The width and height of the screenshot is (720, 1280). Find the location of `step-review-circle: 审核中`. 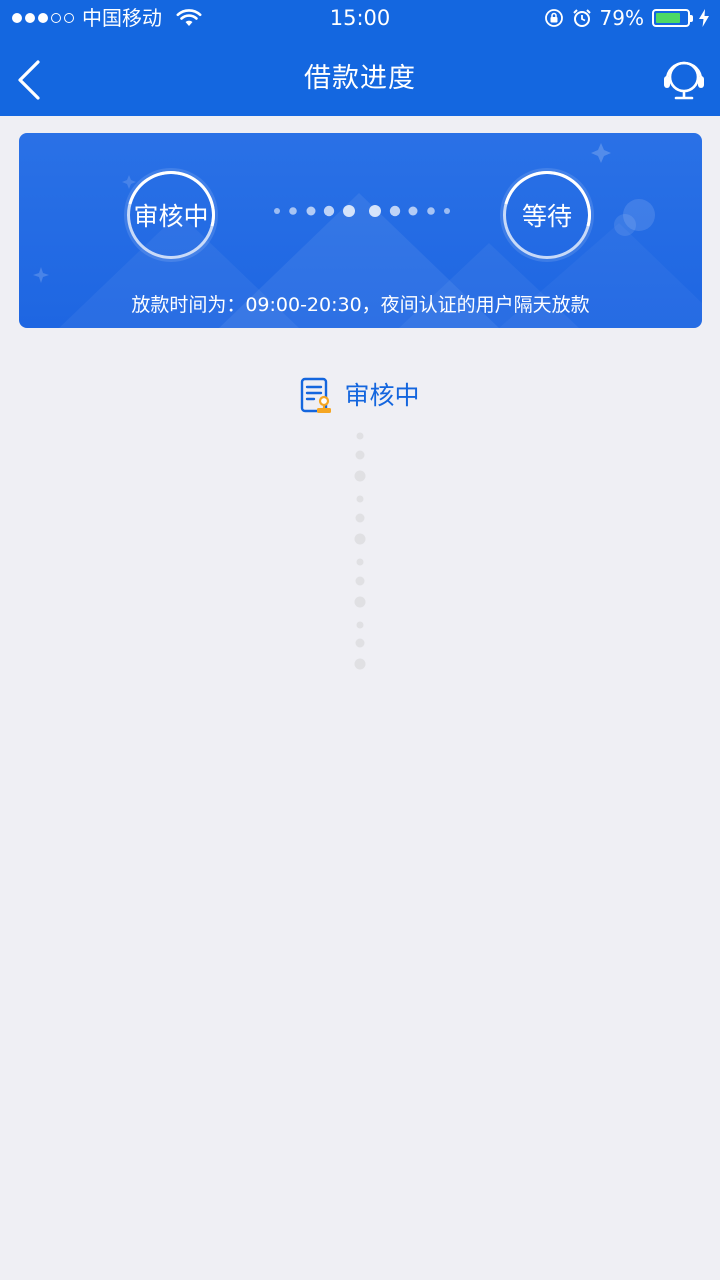

step-review-circle: 审核中 is located at coordinates (171, 215).